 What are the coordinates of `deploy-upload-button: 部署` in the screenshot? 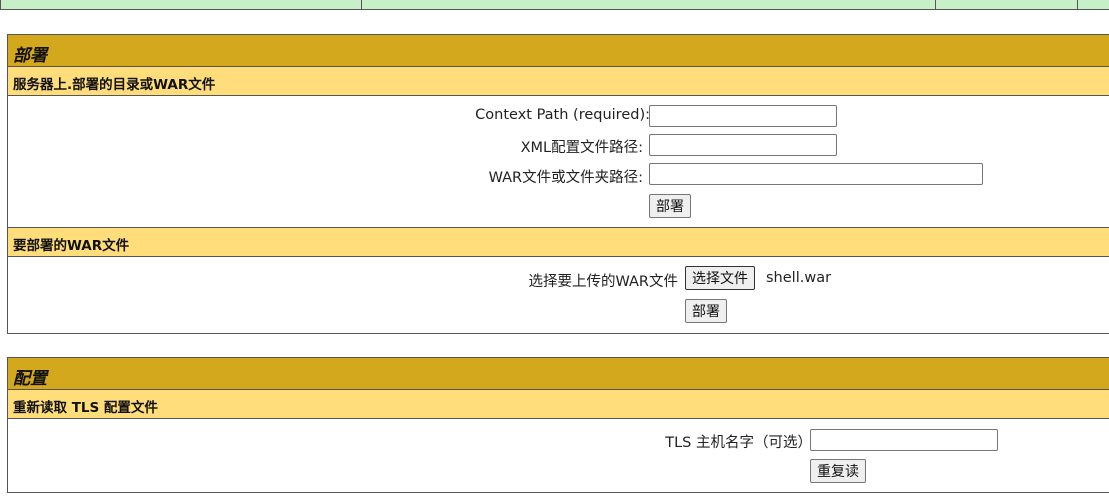 It's located at (706, 311).